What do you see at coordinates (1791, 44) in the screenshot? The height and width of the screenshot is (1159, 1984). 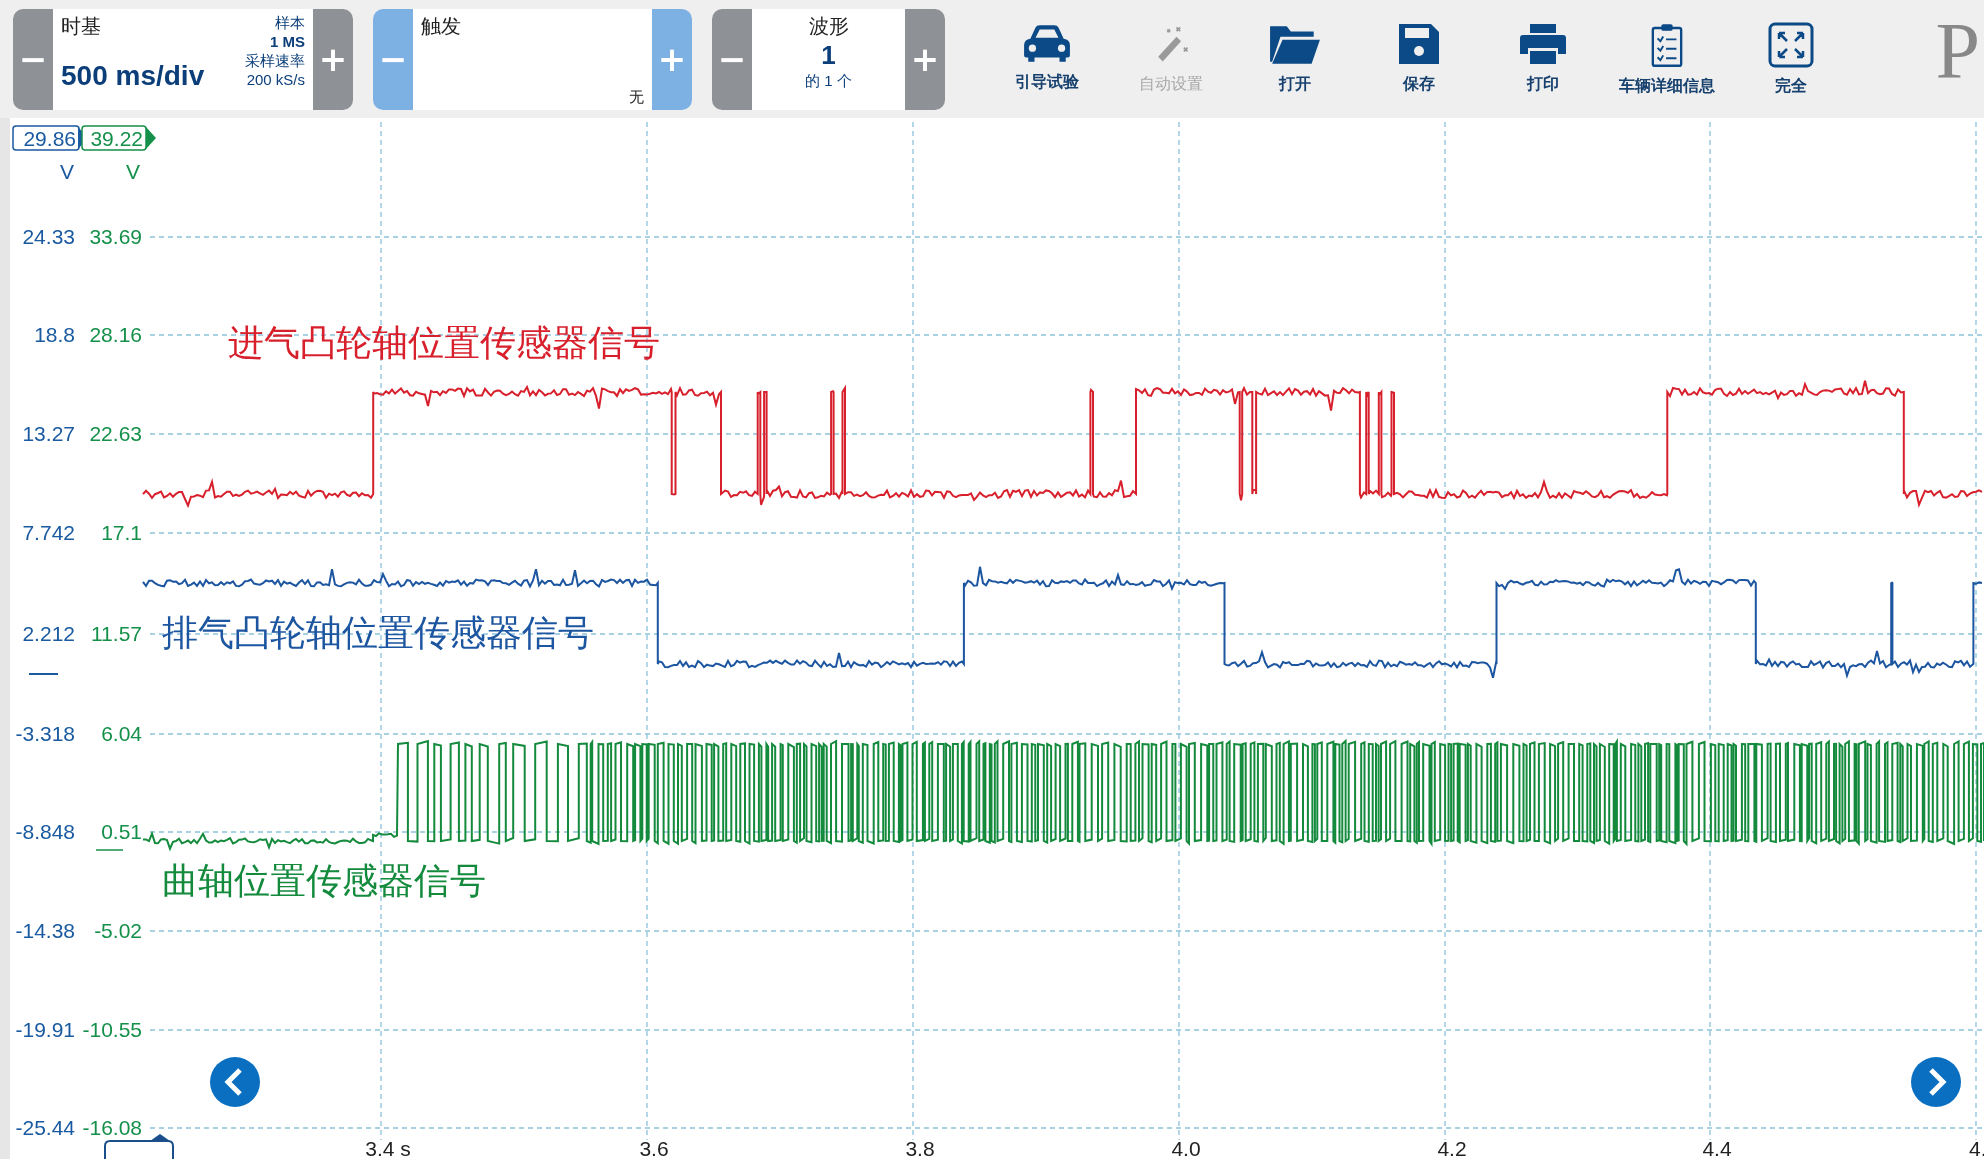 I see `fullscreen-icon` at bounding box center [1791, 44].